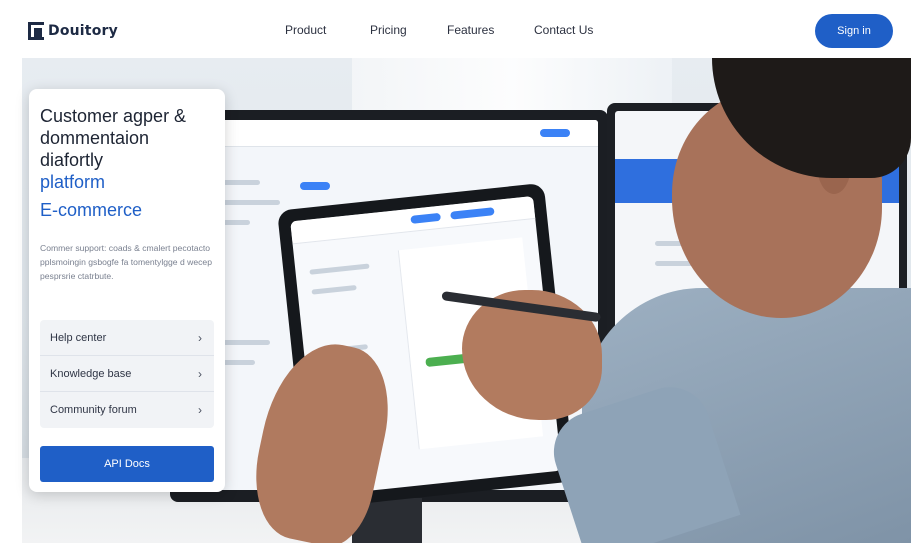 The height and width of the screenshot is (543, 911). What do you see at coordinates (95, 138) in the screenshot?
I see `heading-line: dommentaion` at bounding box center [95, 138].